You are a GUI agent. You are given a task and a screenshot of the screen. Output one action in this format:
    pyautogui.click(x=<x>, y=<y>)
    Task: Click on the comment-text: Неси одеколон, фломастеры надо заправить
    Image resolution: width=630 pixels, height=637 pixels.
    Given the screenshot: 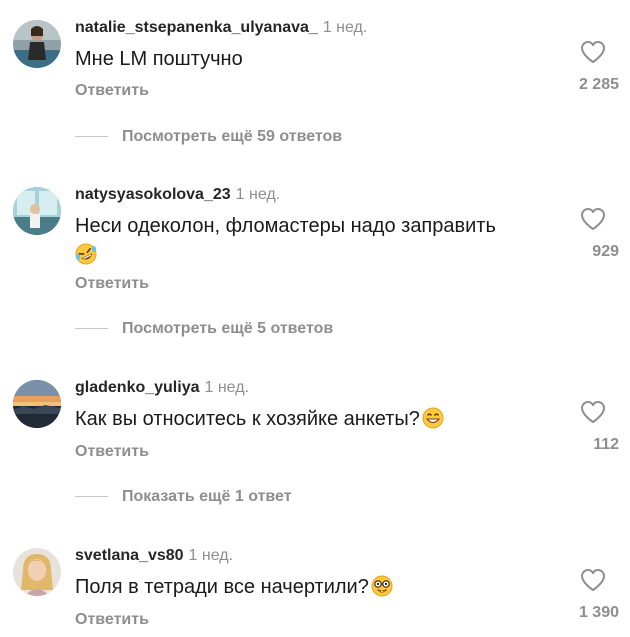 What is the action you would take?
    pyautogui.click(x=310, y=241)
    